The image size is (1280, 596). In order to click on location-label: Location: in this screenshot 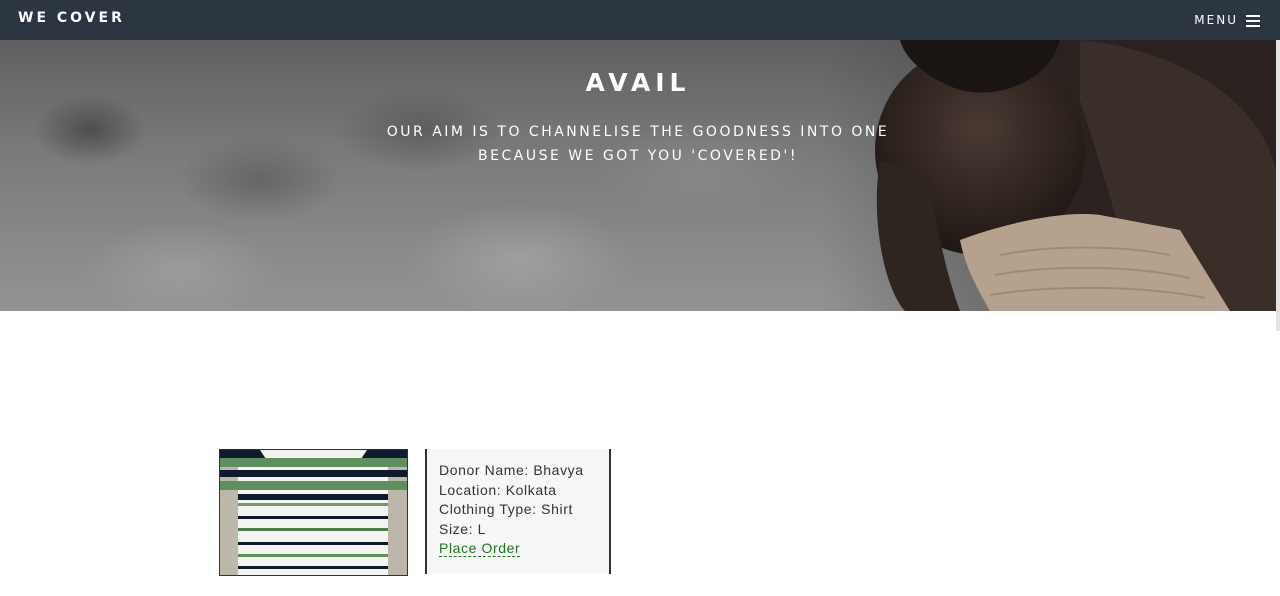, I will do `click(470, 489)`.